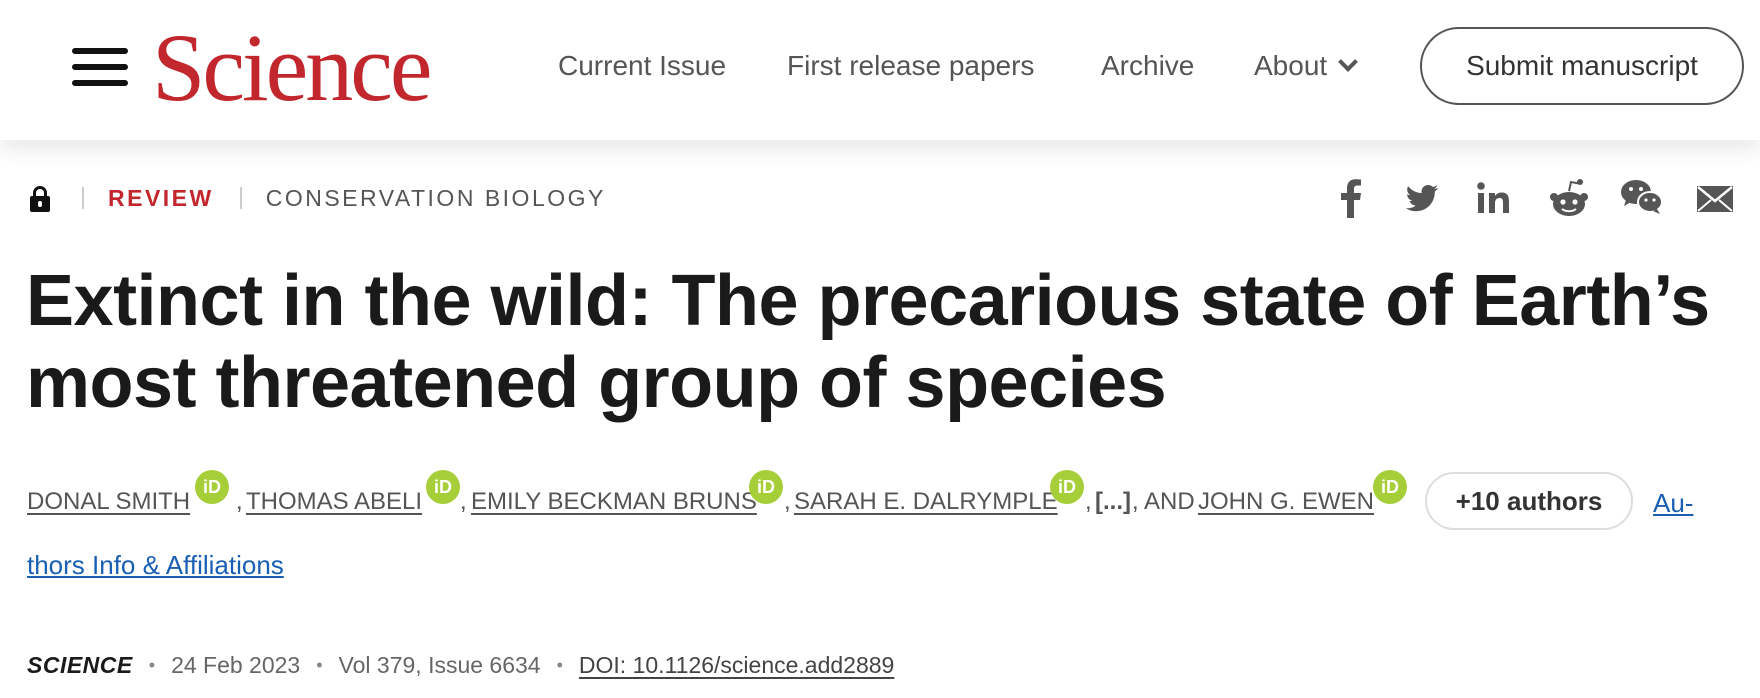 The image size is (1760, 698). I want to click on subject-label: CONSERVATION BIOLOGY, so click(436, 198).